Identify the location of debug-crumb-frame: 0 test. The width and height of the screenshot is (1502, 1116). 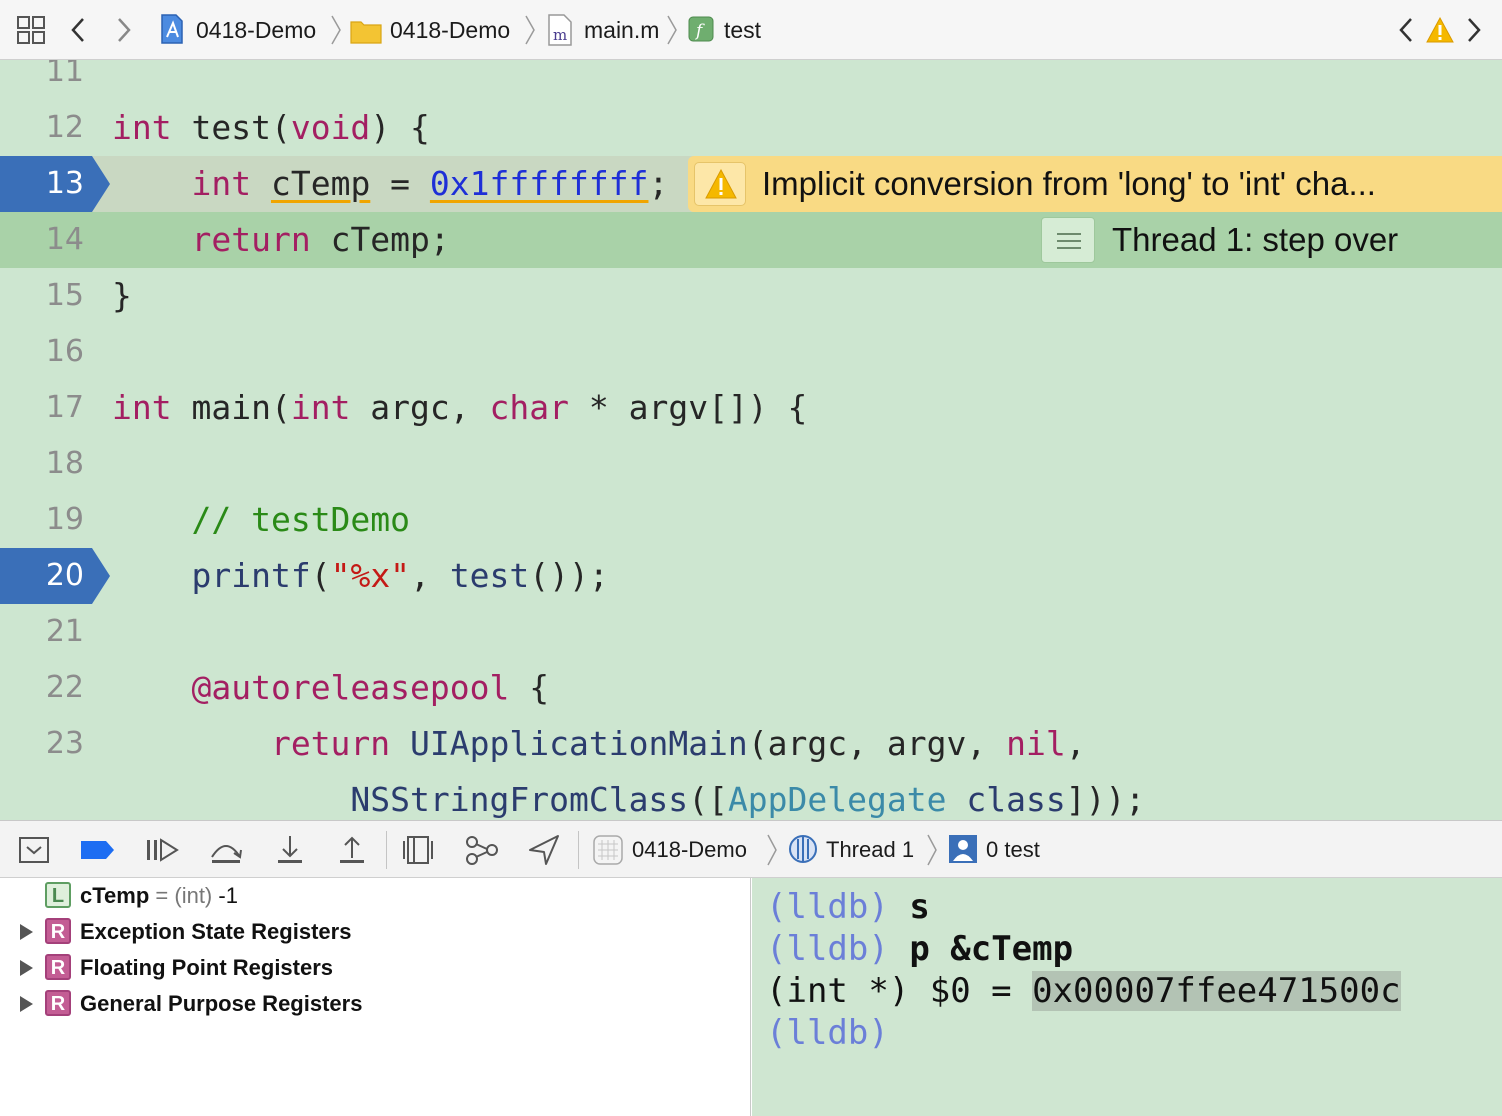
(1013, 850).